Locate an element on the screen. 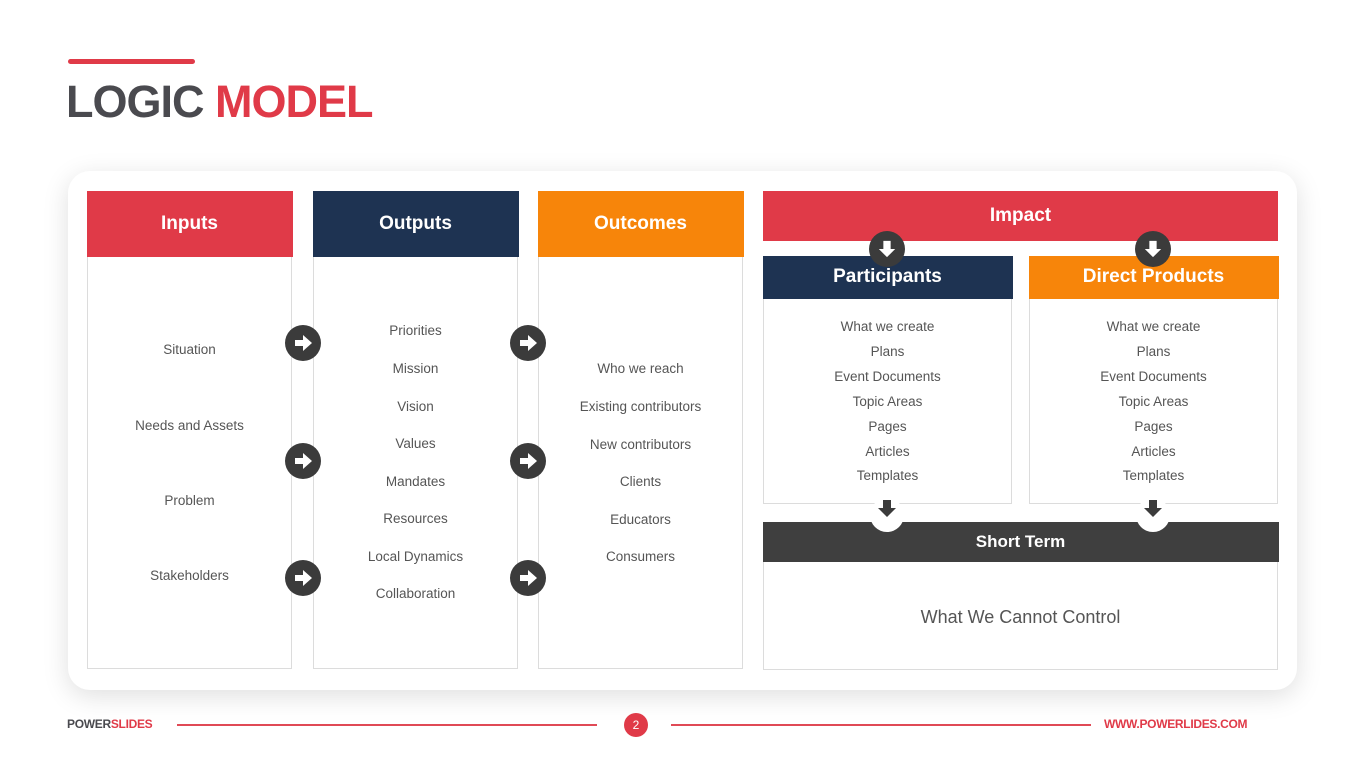 The height and width of the screenshot is (767, 1365). brand-part-2: SLIDES is located at coordinates (131, 724).